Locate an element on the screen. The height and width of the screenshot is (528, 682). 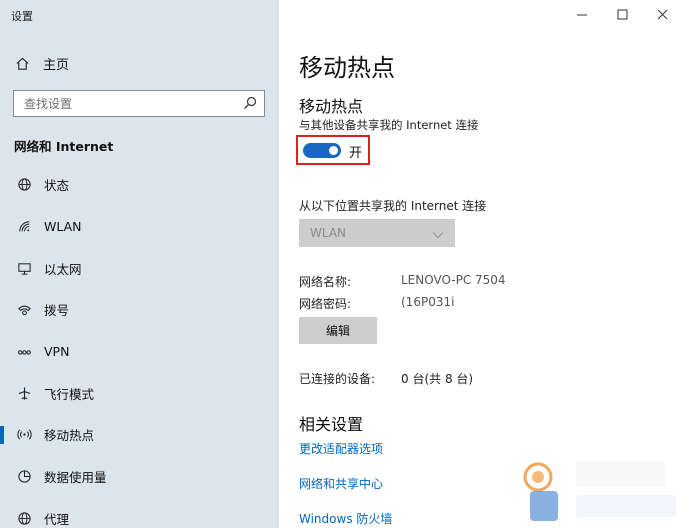
network-name-value: LENOVO-PC 7504 is located at coordinates (453, 280).